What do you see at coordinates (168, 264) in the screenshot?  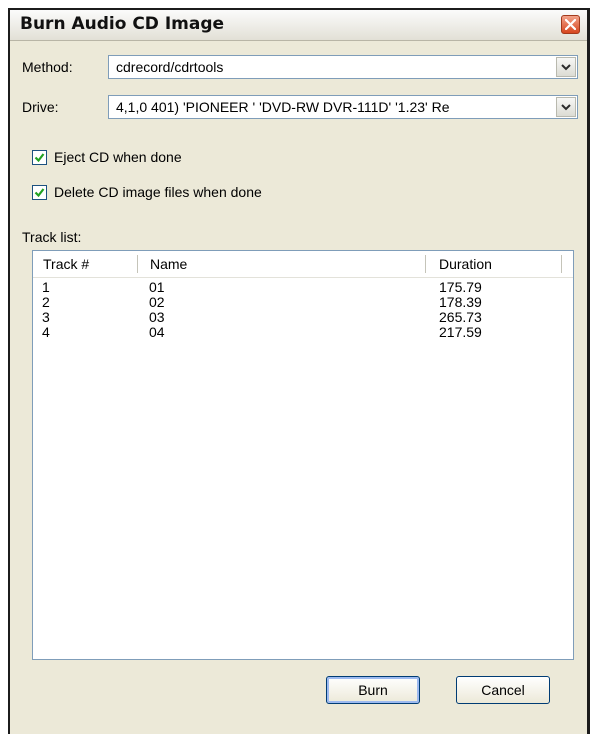 I see `column-name: Name` at bounding box center [168, 264].